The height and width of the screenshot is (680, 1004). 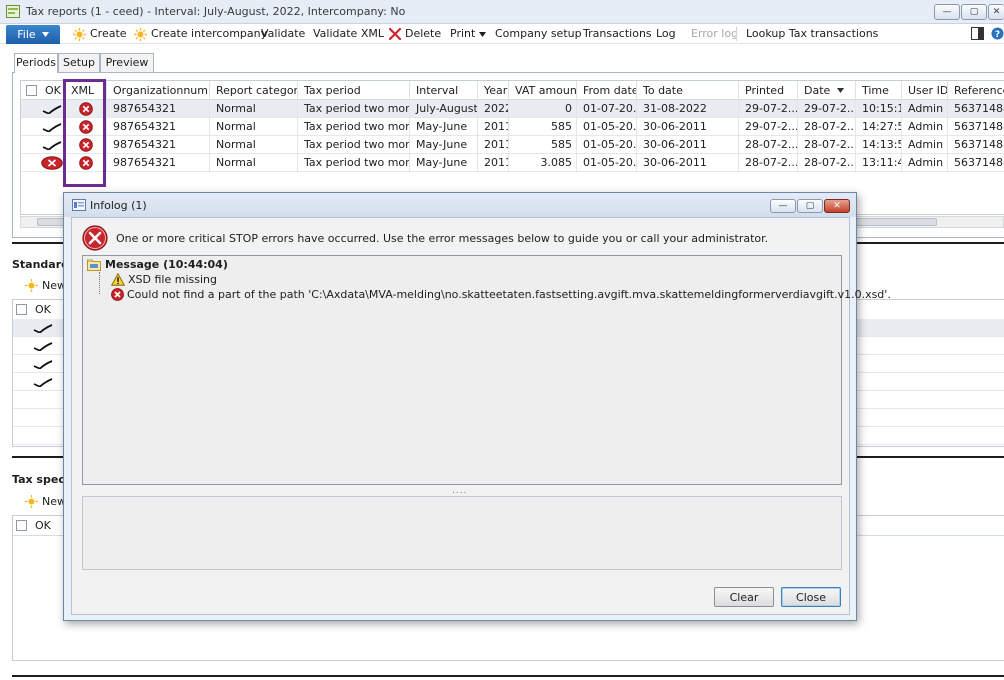 What do you see at coordinates (444, 109) in the screenshot?
I see `interval-cell: July-August` at bounding box center [444, 109].